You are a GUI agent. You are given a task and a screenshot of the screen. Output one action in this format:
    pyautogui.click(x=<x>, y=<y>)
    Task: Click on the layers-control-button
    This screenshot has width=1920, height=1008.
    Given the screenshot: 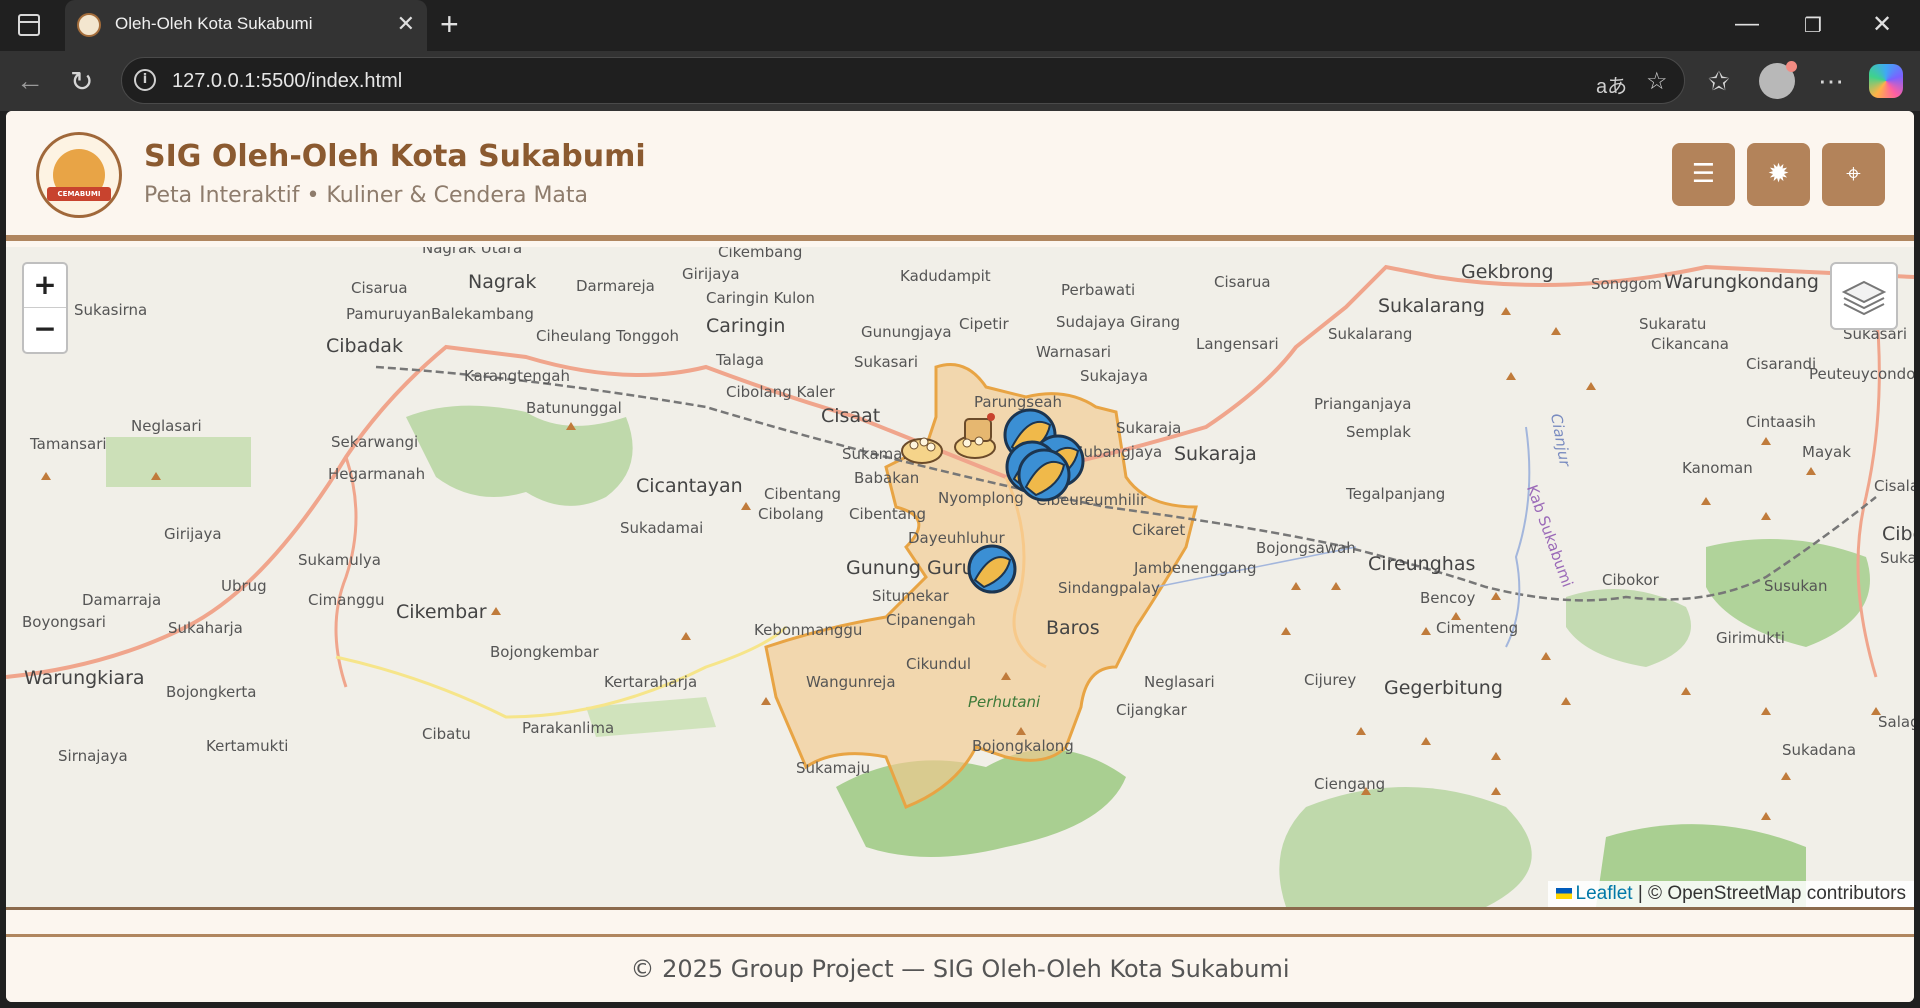 What is the action you would take?
    pyautogui.click(x=1864, y=296)
    